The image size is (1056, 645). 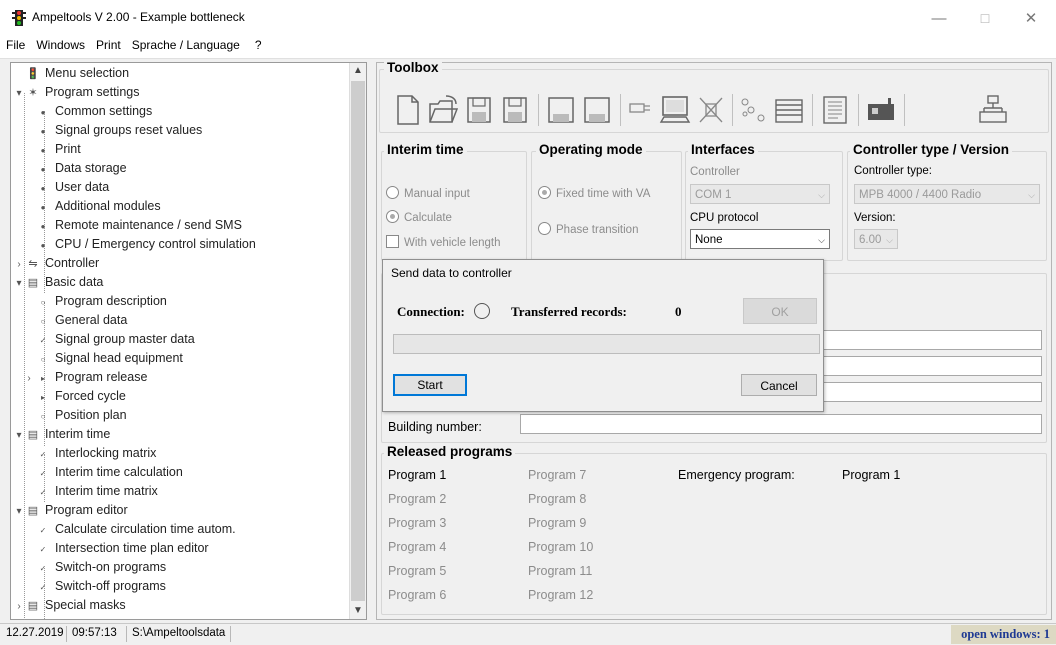 What do you see at coordinates (760, 239) in the screenshot?
I see `cpu-protocol-combo: None ⌵` at bounding box center [760, 239].